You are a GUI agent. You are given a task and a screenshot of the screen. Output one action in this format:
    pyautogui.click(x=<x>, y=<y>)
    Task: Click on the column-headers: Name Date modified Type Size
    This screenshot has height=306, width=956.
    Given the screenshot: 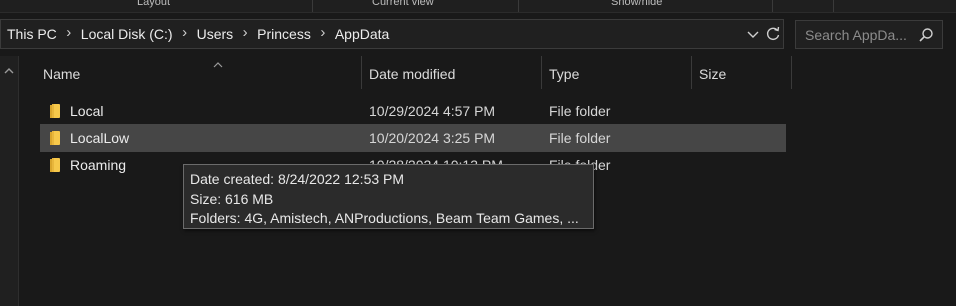 What is the action you would take?
    pyautogui.click(x=487, y=73)
    